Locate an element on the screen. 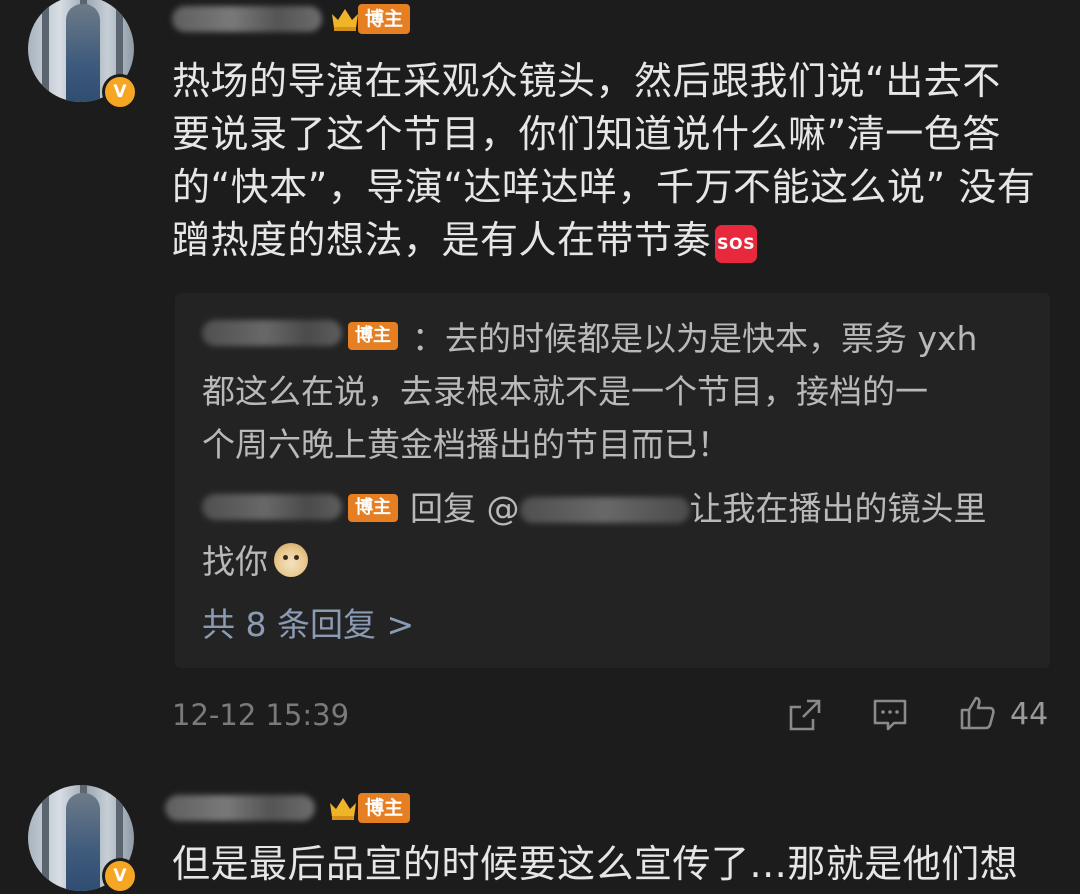 The height and width of the screenshot is (894, 1080). more-replies-link: 共 8 条回复 > is located at coordinates (308, 625).